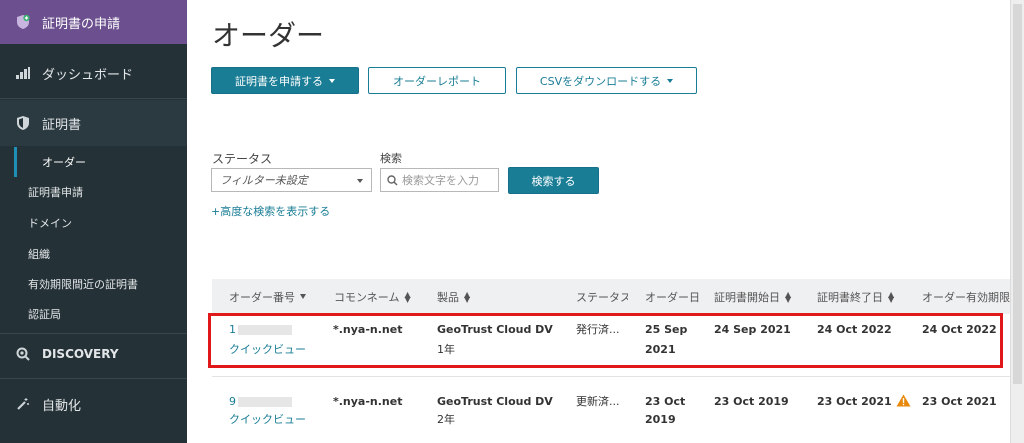 Image resolution: width=1024 pixels, height=443 pixels. I want to click on magic-wand-icon, so click(23, 404).